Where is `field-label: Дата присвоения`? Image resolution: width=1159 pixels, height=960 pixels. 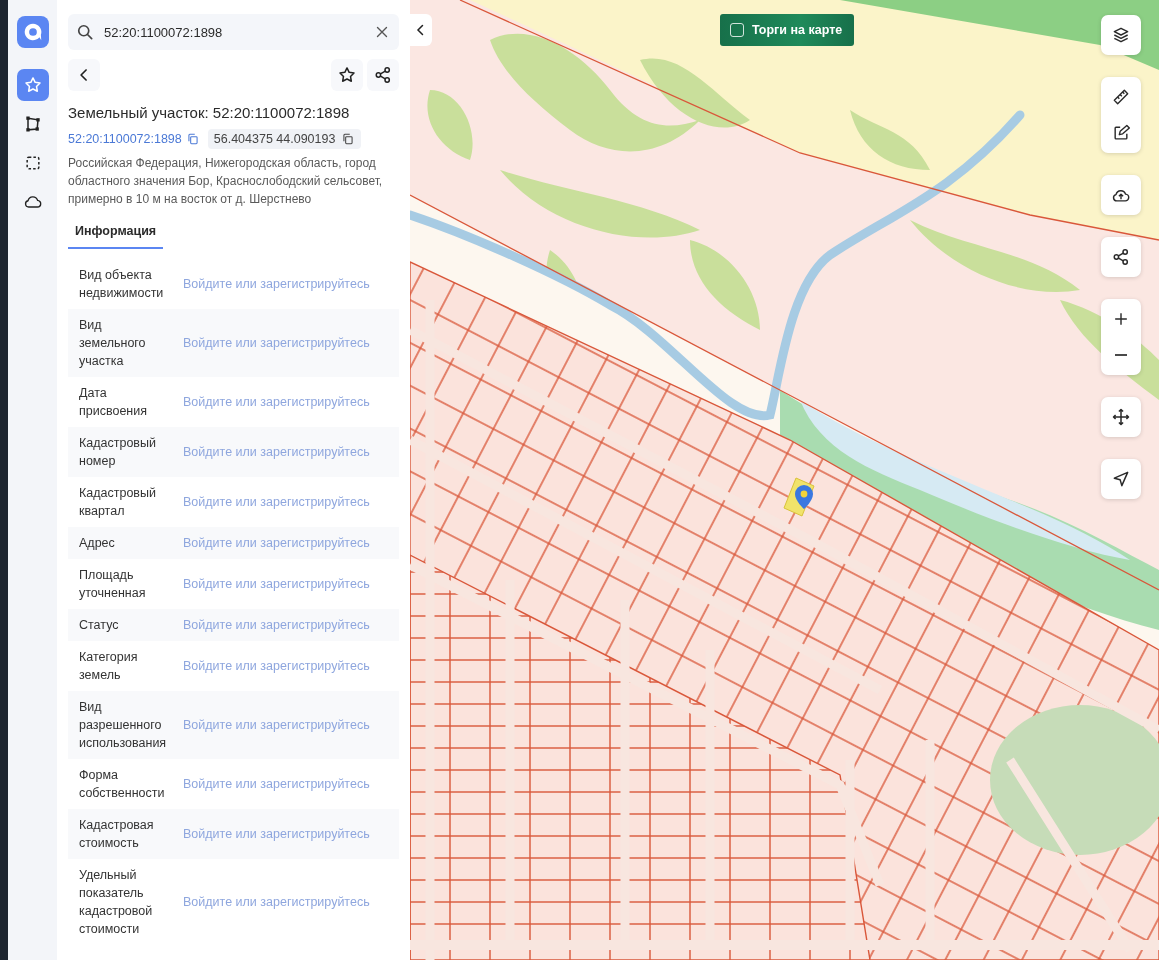
field-label: Дата присвоения is located at coordinates (113, 402).